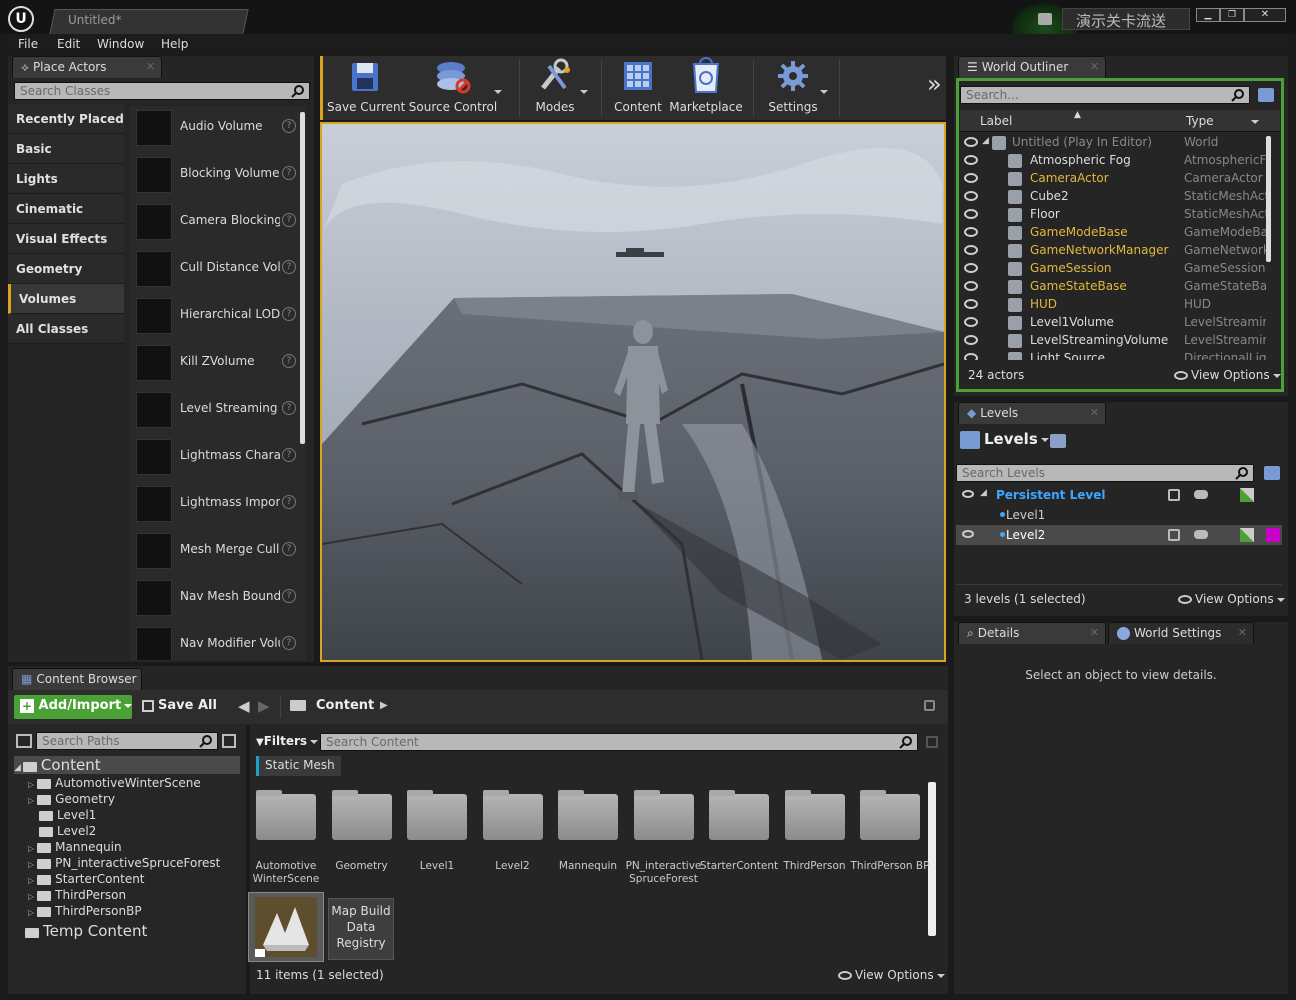  Describe the element at coordinates (28, 44) in the screenshot. I see `menu-file: File` at that location.